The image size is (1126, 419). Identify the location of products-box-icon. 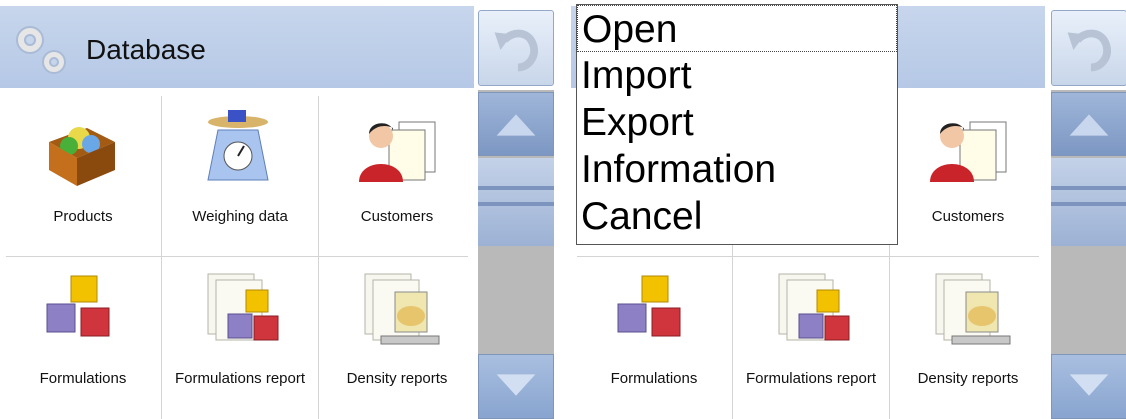
(82, 156).